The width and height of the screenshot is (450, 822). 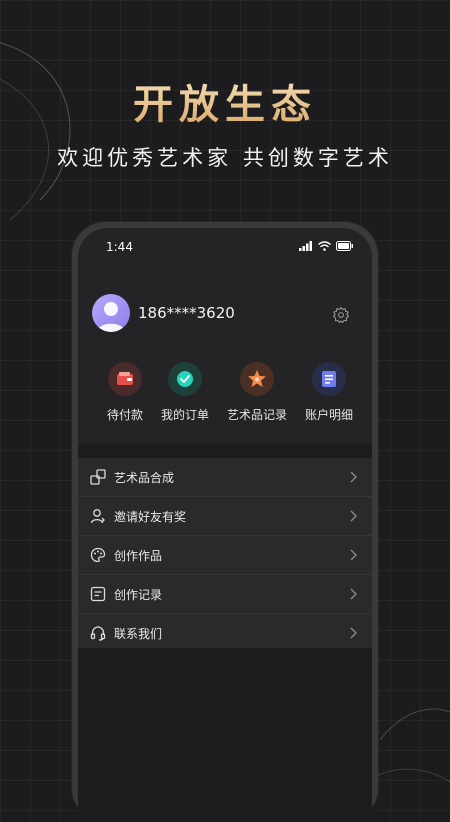 I want to click on star-icon, so click(x=257, y=378).